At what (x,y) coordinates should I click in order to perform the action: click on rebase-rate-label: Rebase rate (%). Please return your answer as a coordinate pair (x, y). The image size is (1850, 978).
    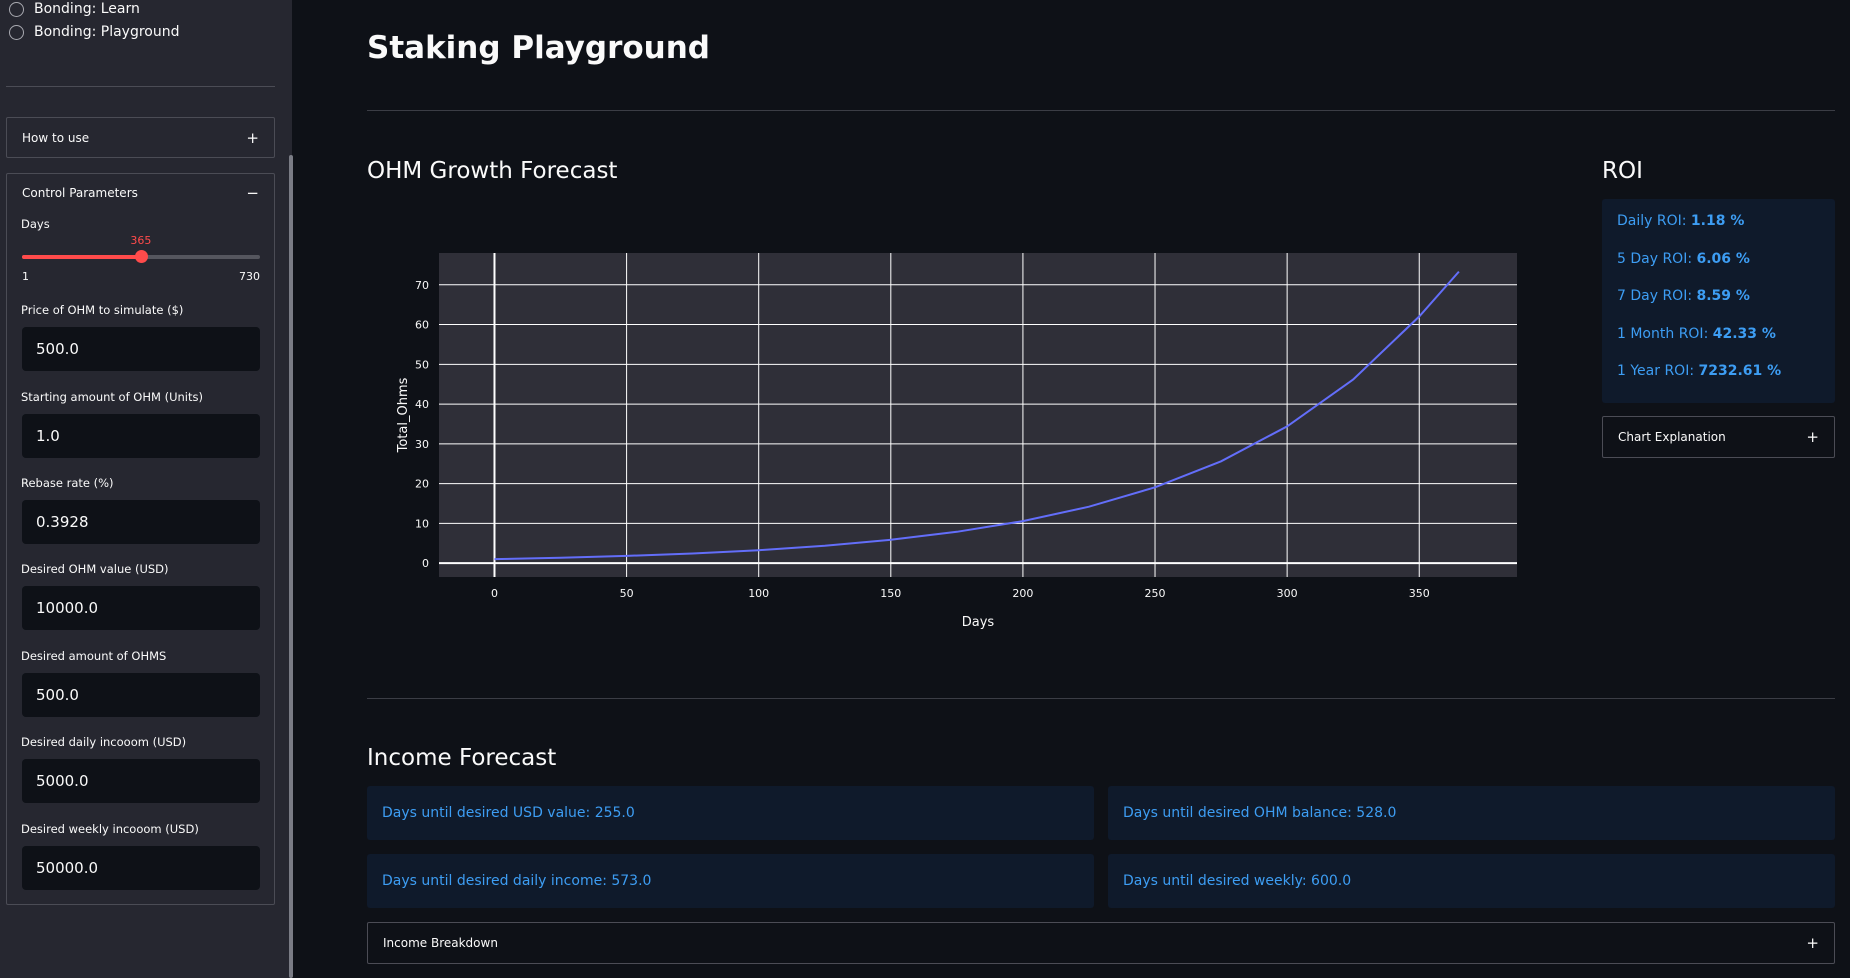
    Looking at the image, I should click on (67, 483).